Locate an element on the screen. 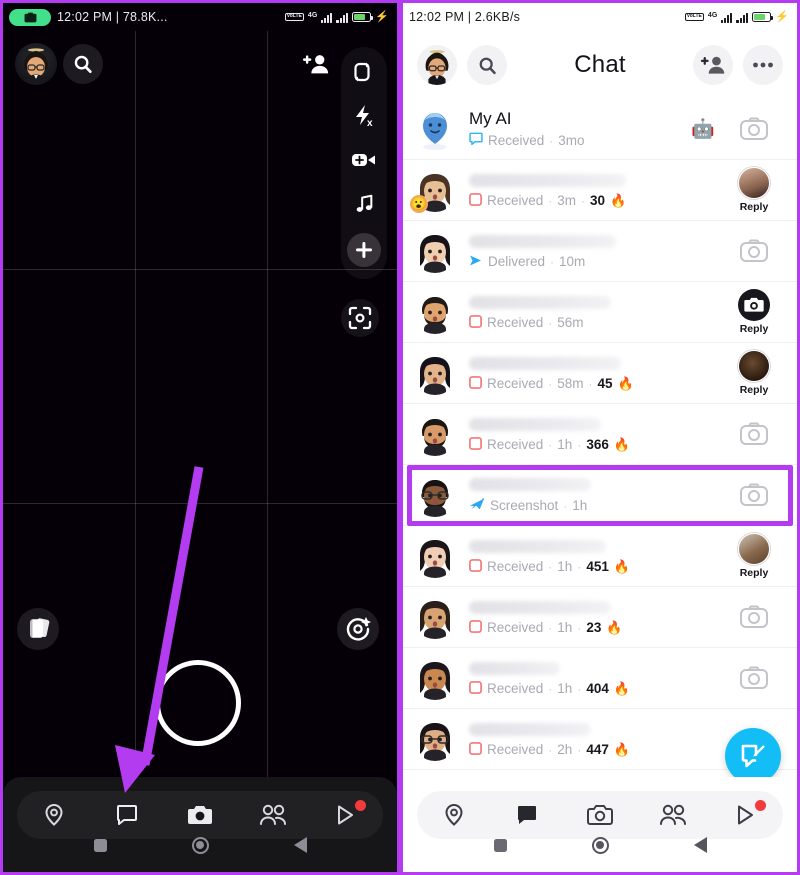  memories-button is located at coordinates (38, 629).